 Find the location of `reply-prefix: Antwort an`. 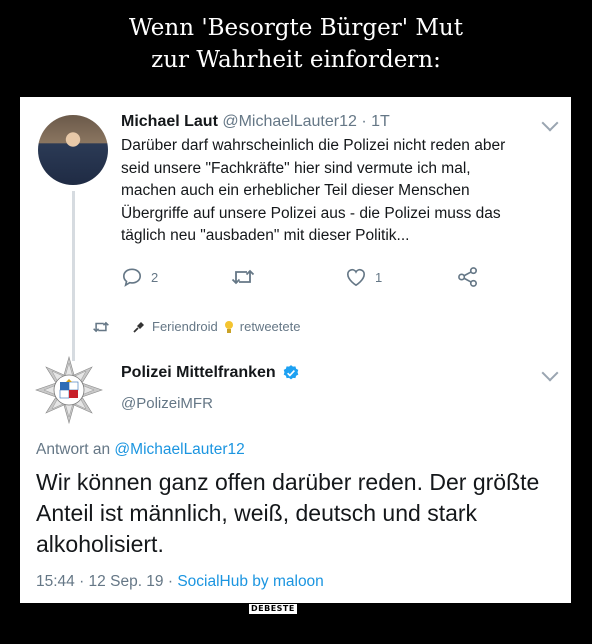

reply-prefix: Antwort an is located at coordinates (73, 449).